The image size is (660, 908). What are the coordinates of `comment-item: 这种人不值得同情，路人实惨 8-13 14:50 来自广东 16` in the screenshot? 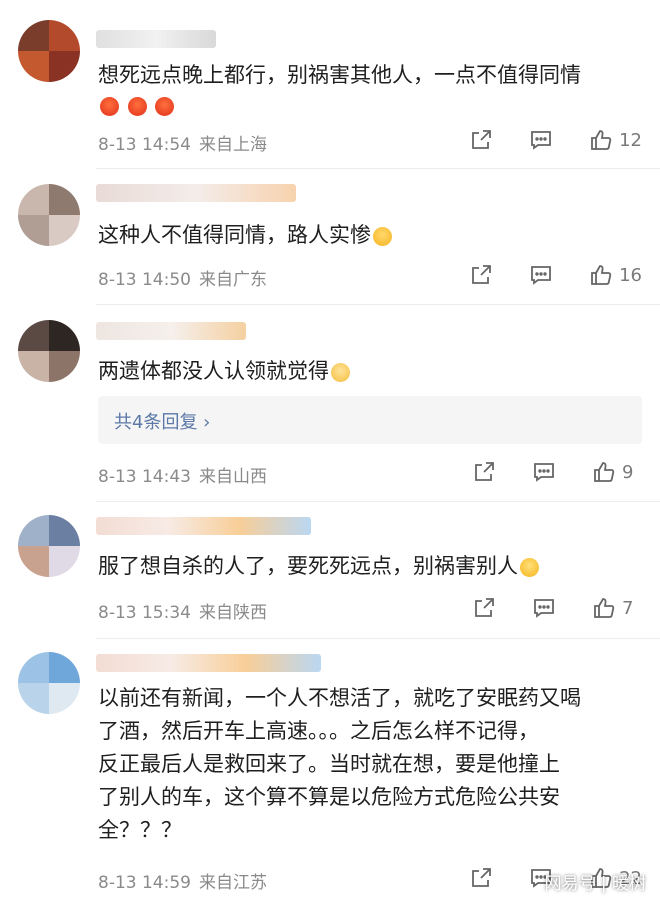 It's located at (330, 237).